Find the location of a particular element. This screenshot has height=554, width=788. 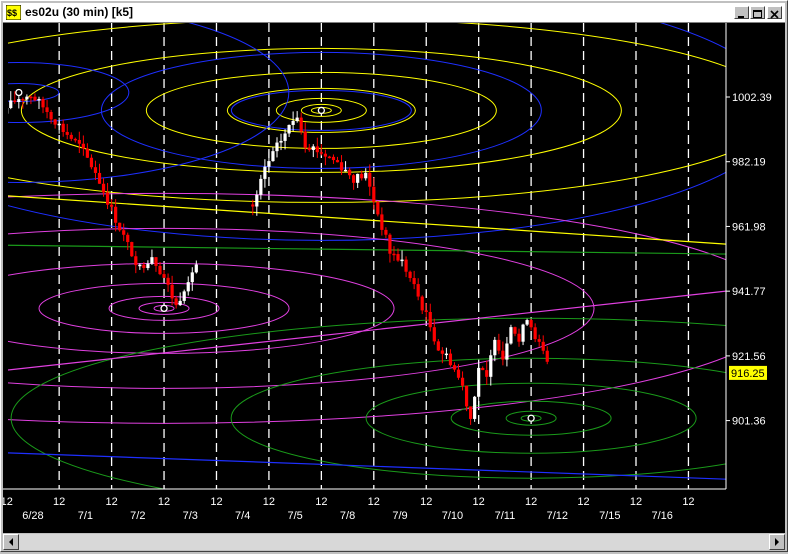

app-icon: $$ is located at coordinates (13, 12).